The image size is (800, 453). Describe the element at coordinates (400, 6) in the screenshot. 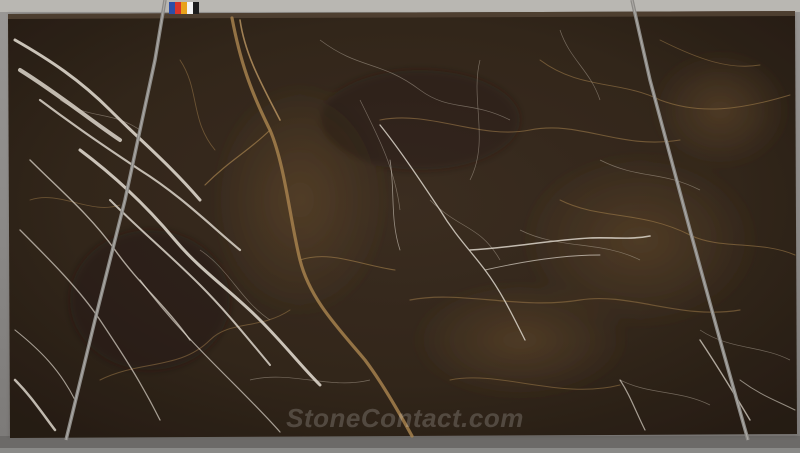

I see `ceiling-strip` at that location.